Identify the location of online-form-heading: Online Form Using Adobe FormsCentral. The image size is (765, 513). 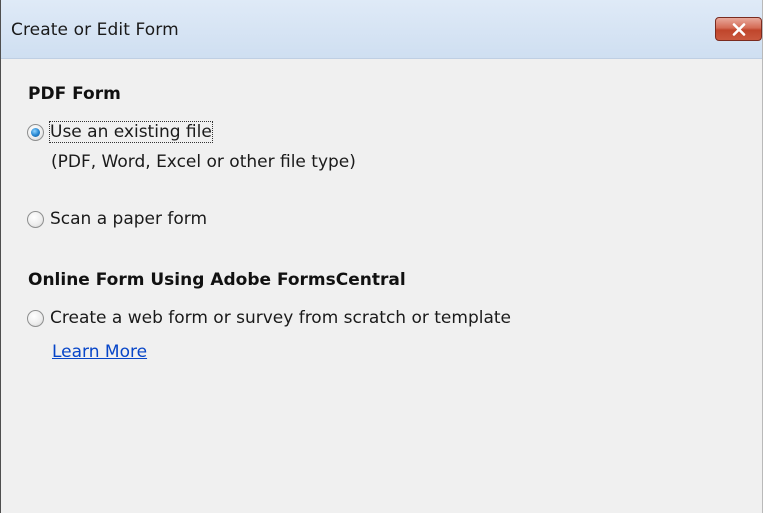
(217, 280).